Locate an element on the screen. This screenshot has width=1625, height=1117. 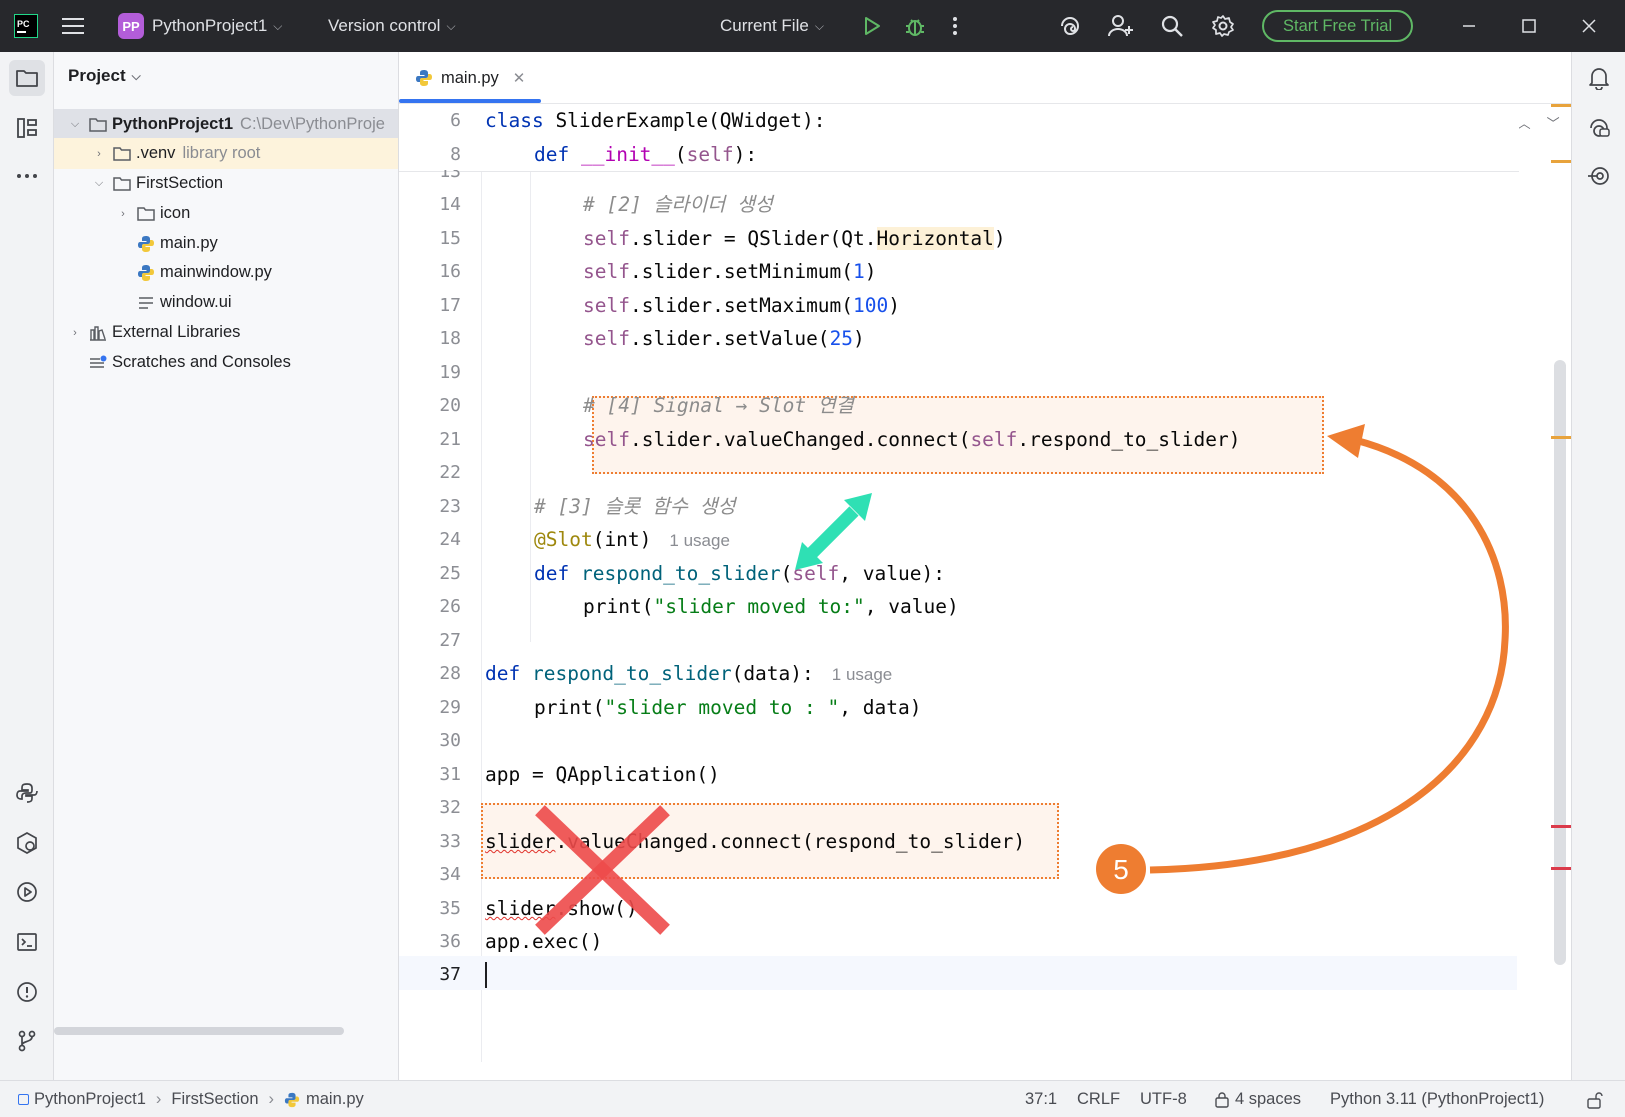
right-tool-window-bar is located at coordinates (1598, 566).